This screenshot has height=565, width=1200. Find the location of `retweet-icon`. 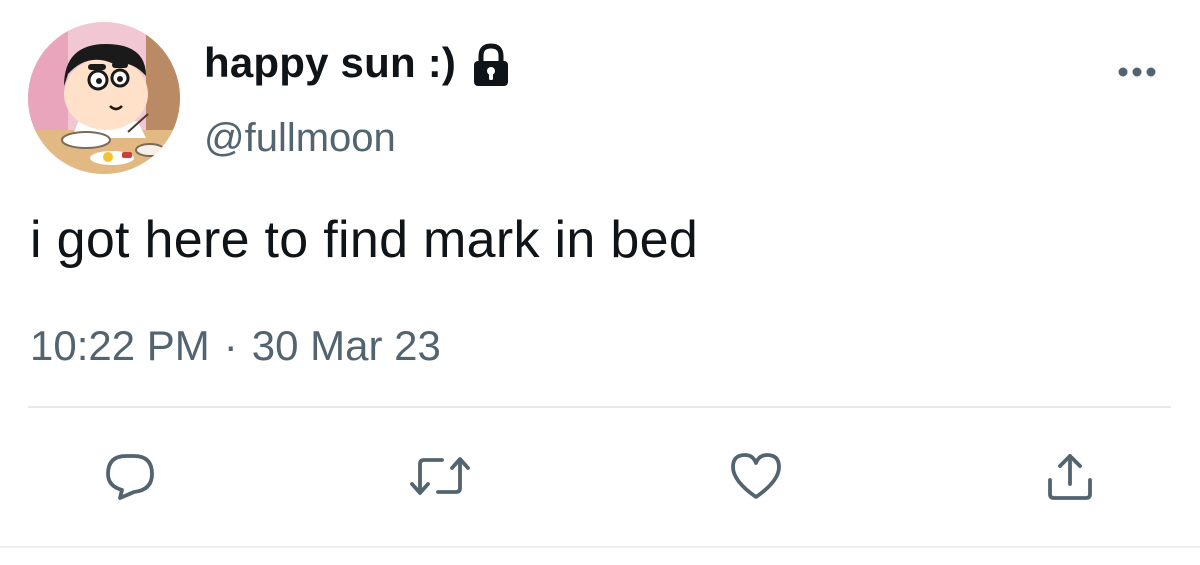

retweet-icon is located at coordinates (440, 478).